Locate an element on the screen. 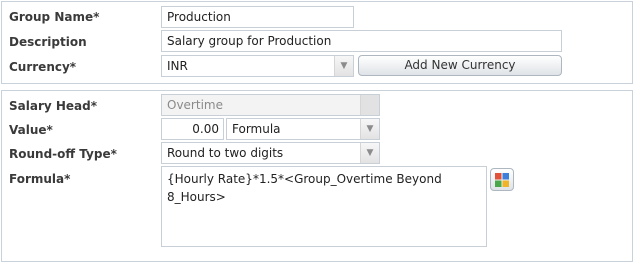  value-type-value: Formula is located at coordinates (256, 129).